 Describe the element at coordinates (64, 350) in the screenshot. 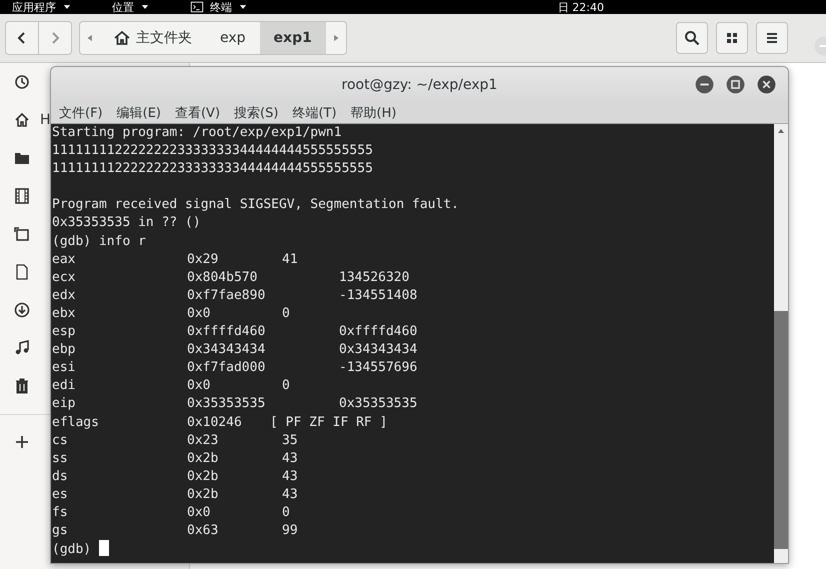

I see `register-name: ebp` at that location.